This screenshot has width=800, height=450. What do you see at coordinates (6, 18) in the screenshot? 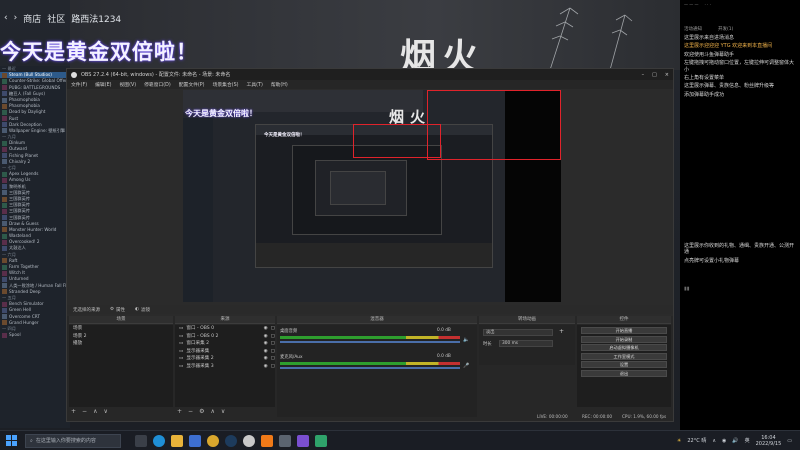
I see `back-arrow-icon: ‹` at bounding box center [6, 18].